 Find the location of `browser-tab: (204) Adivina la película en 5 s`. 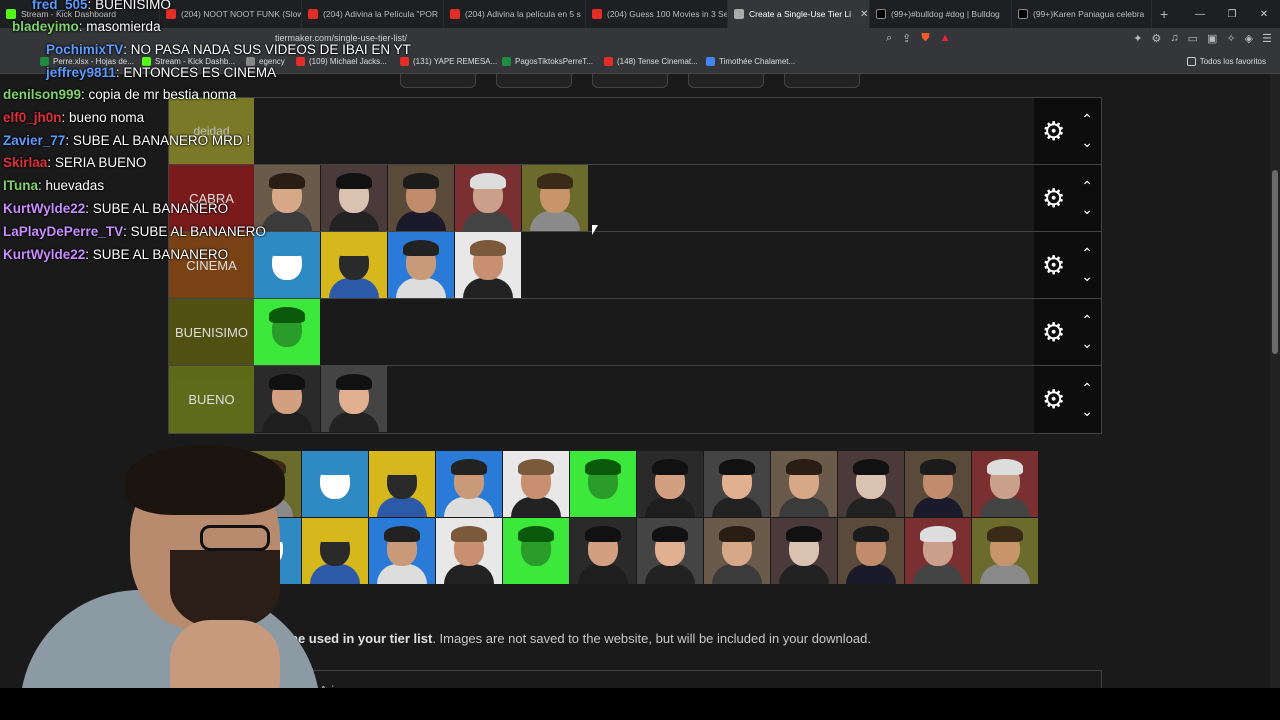

browser-tab: (204) Adivina la película en 5 s is located at coordinates (515, 14).